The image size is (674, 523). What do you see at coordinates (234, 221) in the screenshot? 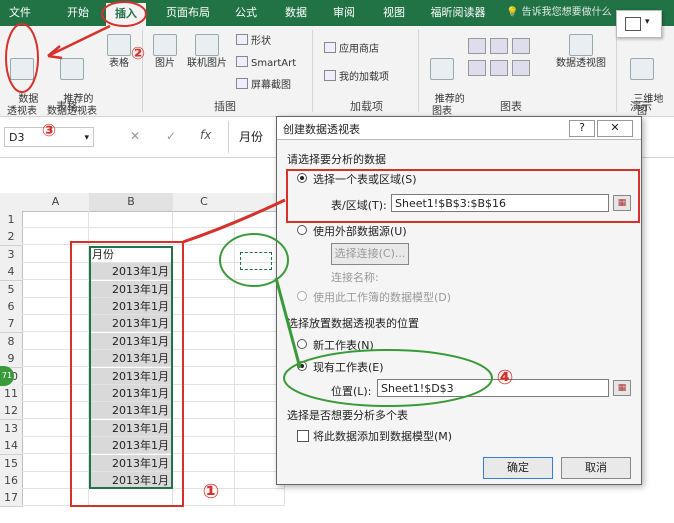
I see `annotation-connector-red` at bounding box center [234, 221].